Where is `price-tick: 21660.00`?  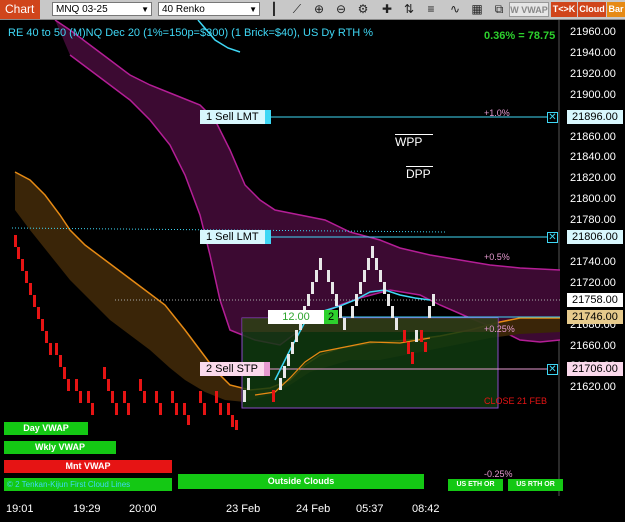
price-tick: 21660.00 is located at coordinates (593, 345).